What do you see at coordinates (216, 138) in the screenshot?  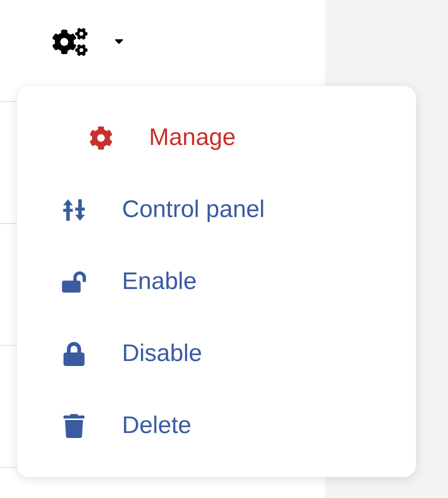 I see `menu-item: Manage` at bounding box center [216, 138].